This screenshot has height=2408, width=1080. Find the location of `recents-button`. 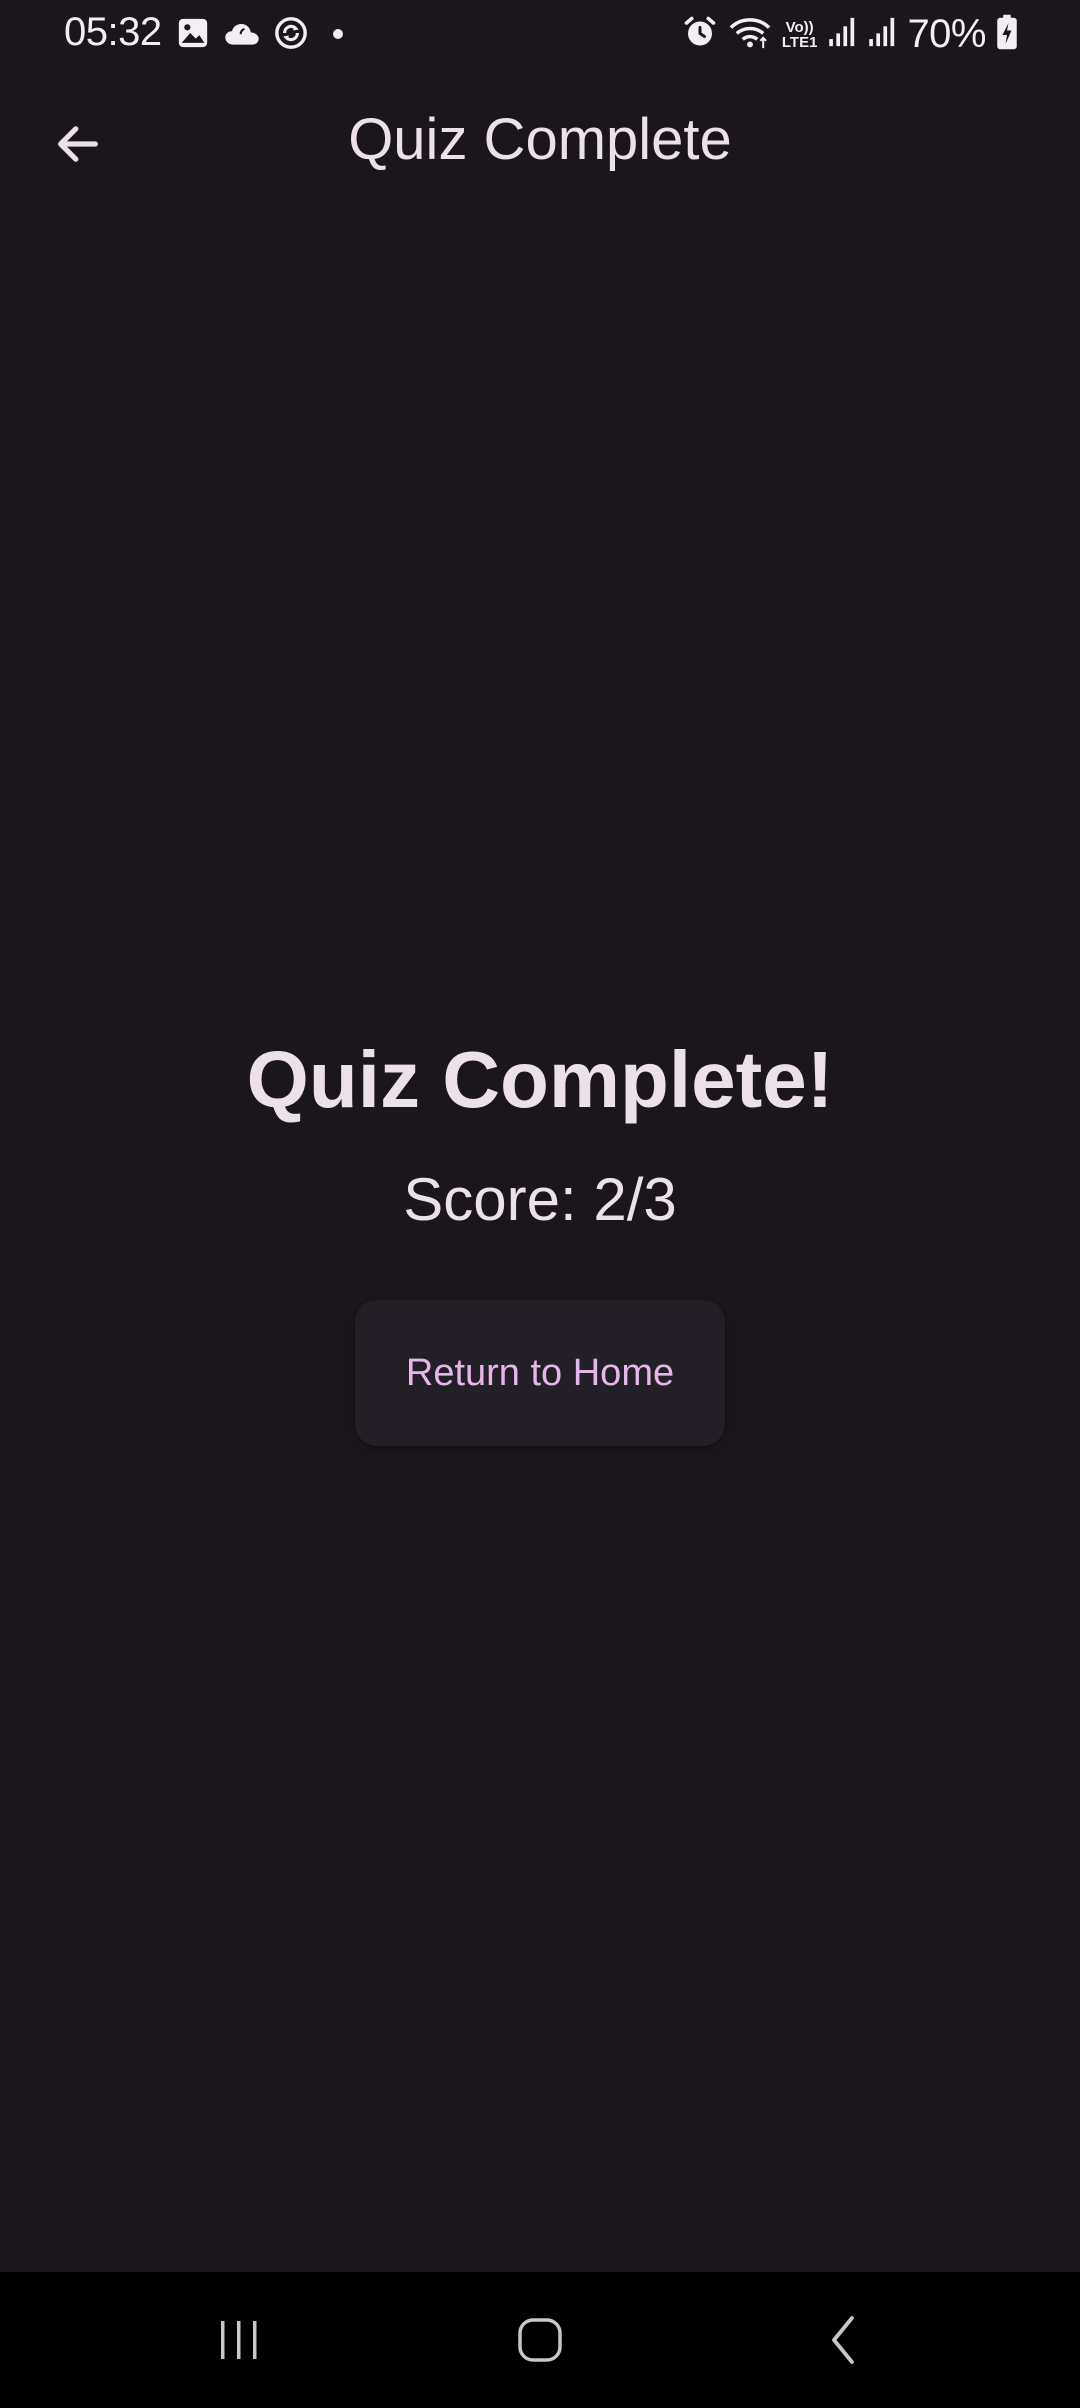

recents-button is located at coordinates (239, 2340).